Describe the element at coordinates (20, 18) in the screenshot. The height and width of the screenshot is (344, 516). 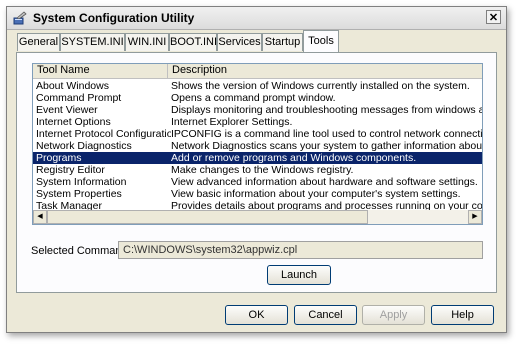
I see `system-config-icon` at that location.